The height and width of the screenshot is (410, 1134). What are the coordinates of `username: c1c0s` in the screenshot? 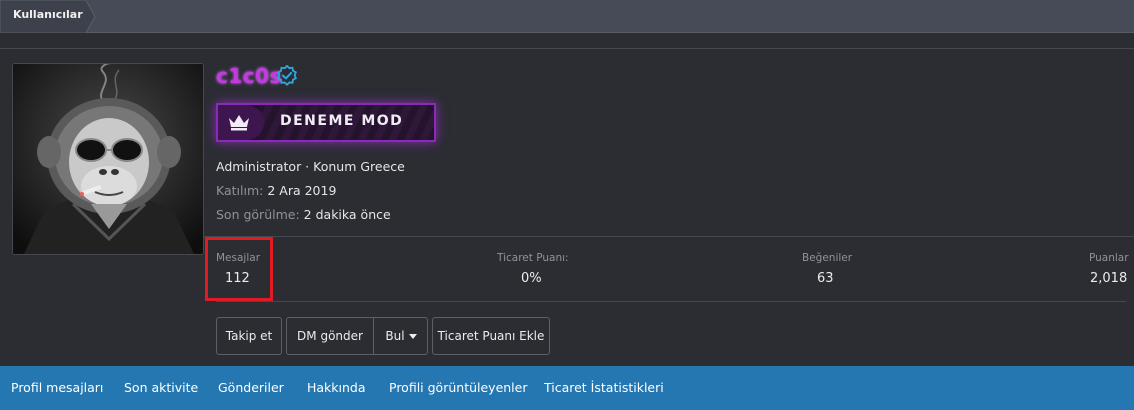 It's located at (249, 76).